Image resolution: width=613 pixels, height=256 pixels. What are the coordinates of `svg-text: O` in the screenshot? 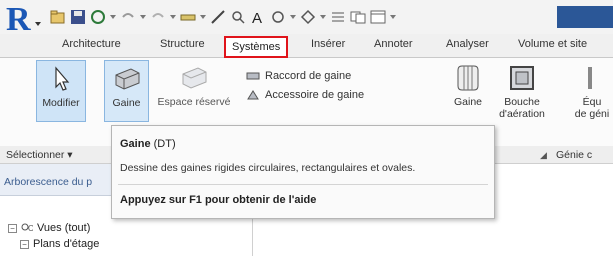 It's located at (30, 228).